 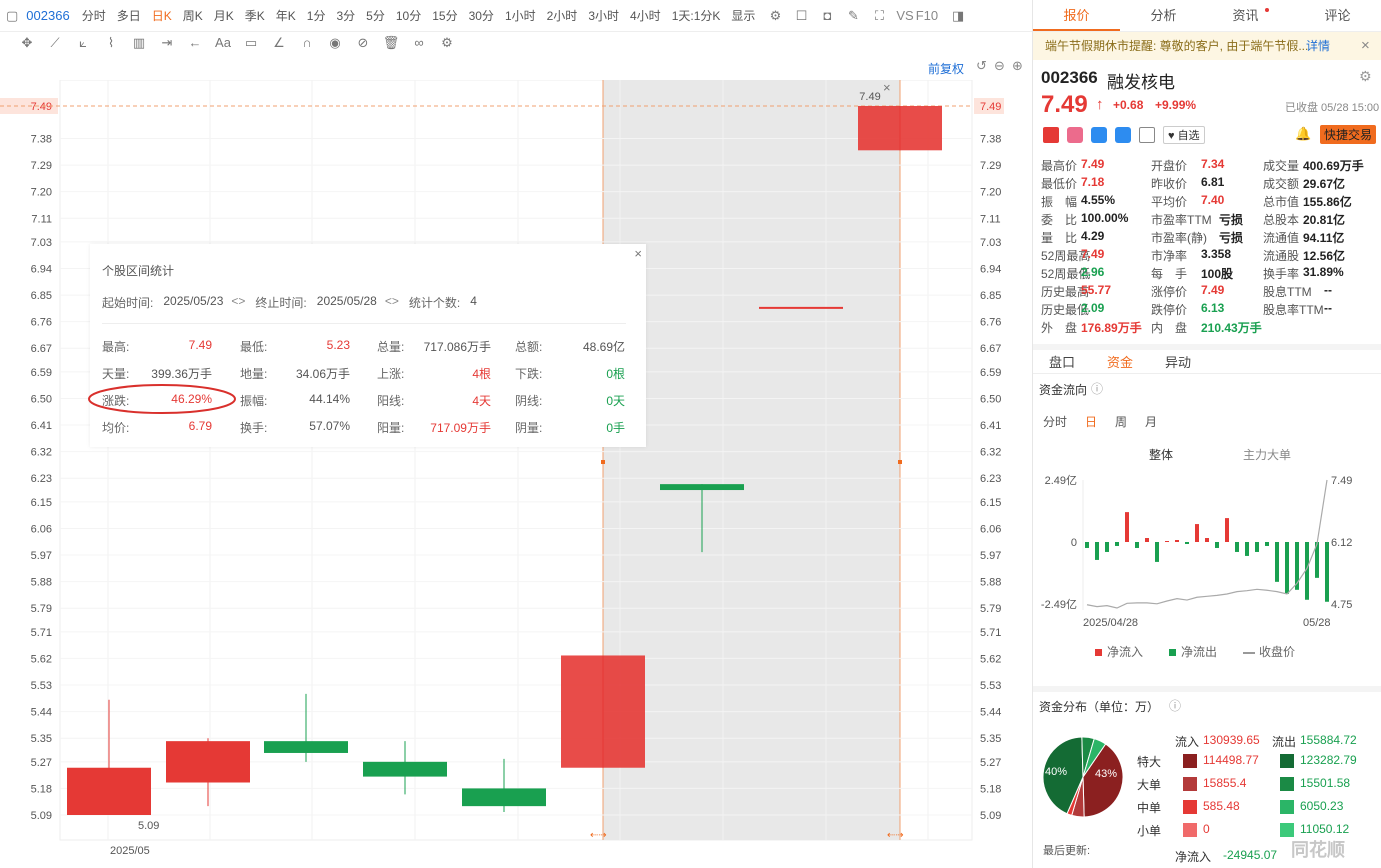 I want to click on period-tab: 3分, so click(x=345, y=15).